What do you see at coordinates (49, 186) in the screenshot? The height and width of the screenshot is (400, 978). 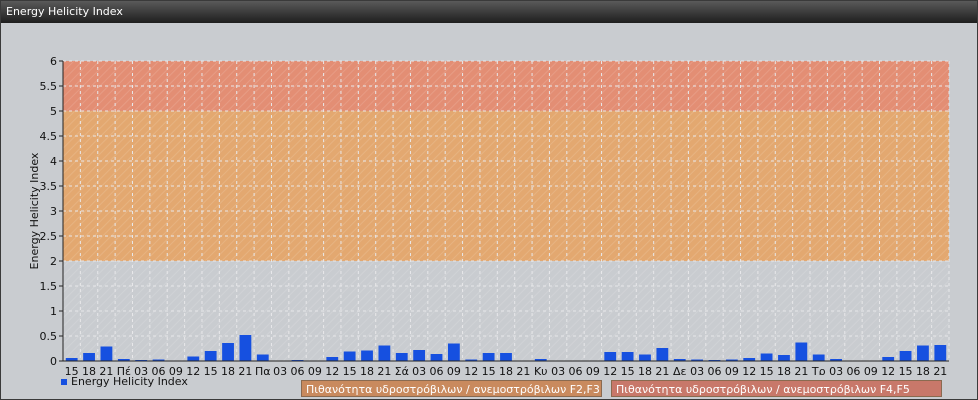 I see `y-tick-label: 3.5` at bounding box center [49, 186].